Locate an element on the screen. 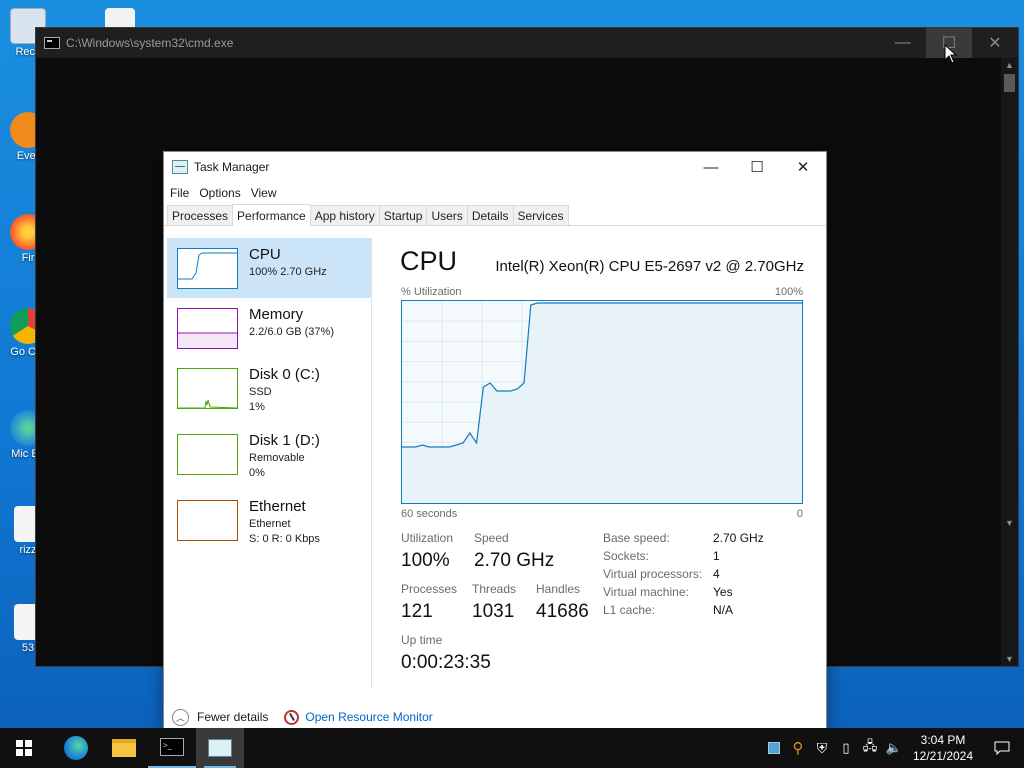 This screenshot has width=1024, height=768. resource-summary: SSD 1% is located at coordinates (260, 400).